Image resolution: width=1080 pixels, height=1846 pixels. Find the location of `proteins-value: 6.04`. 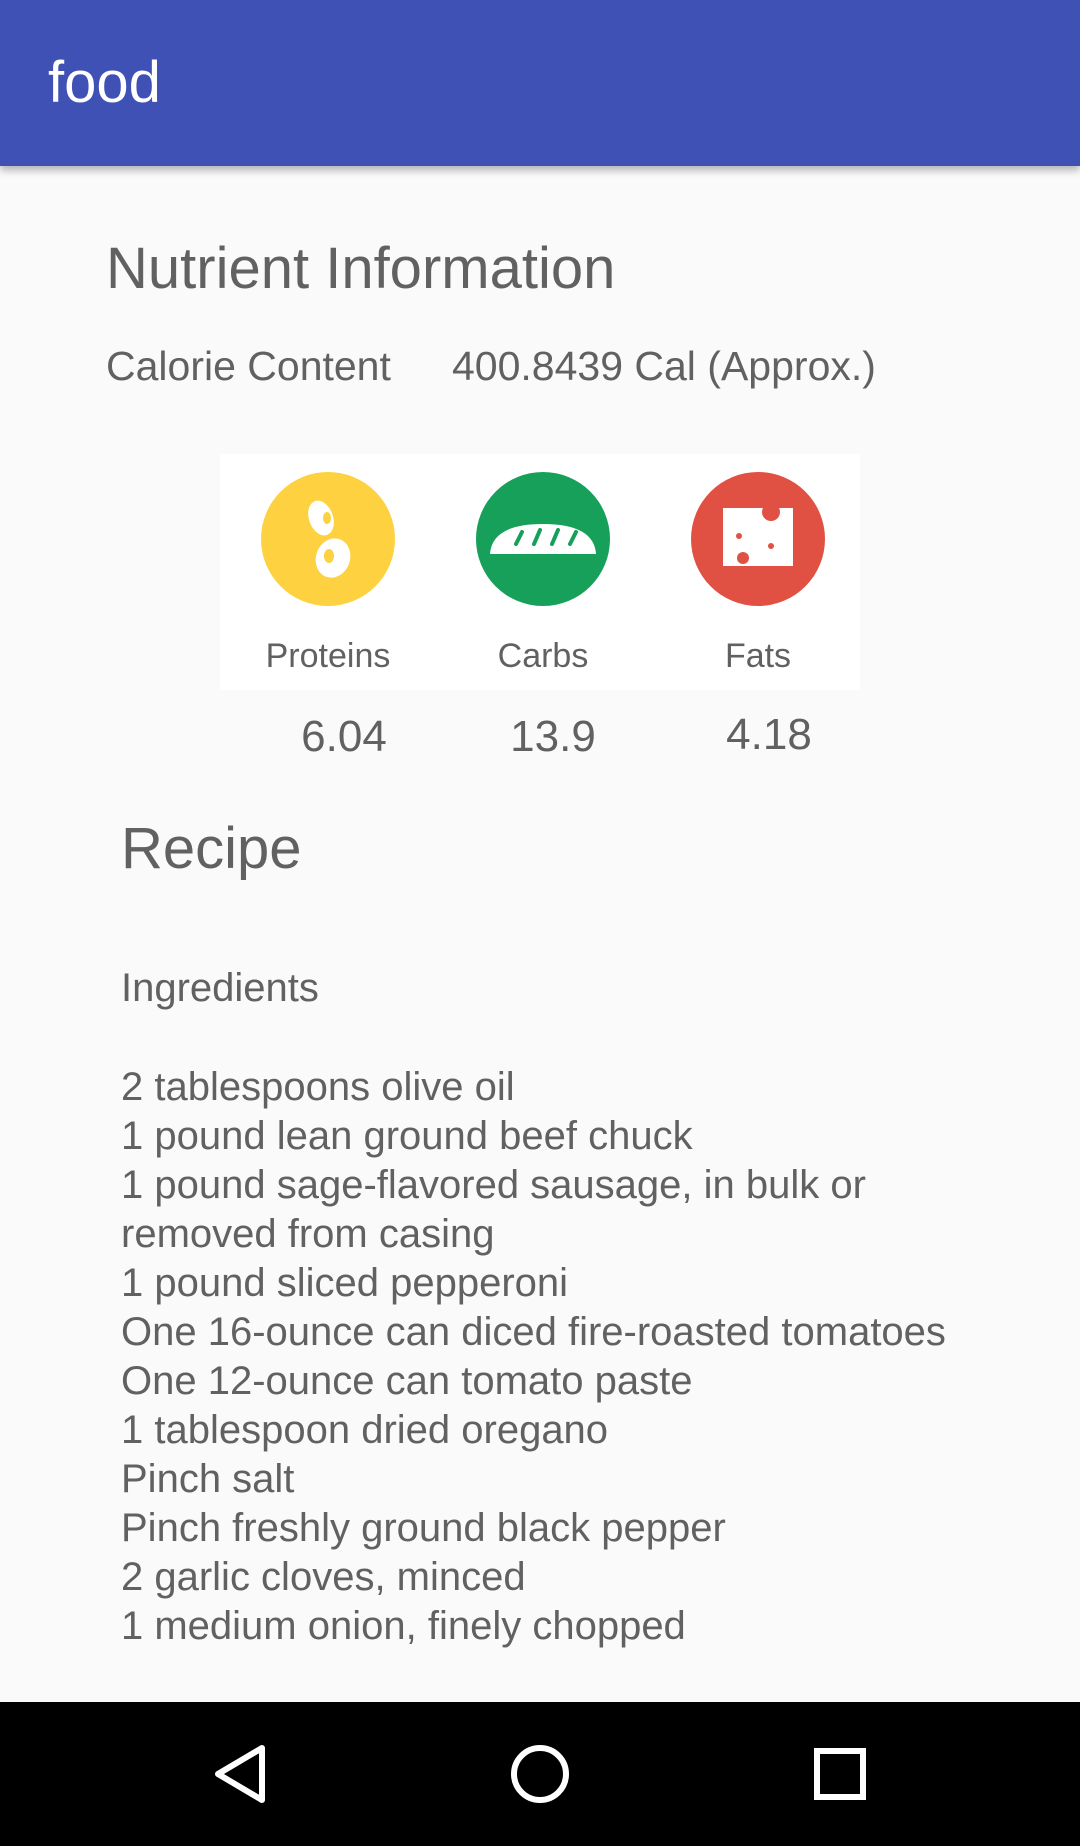

proteins-value: 6.04 is located at coordinates (344, 736).